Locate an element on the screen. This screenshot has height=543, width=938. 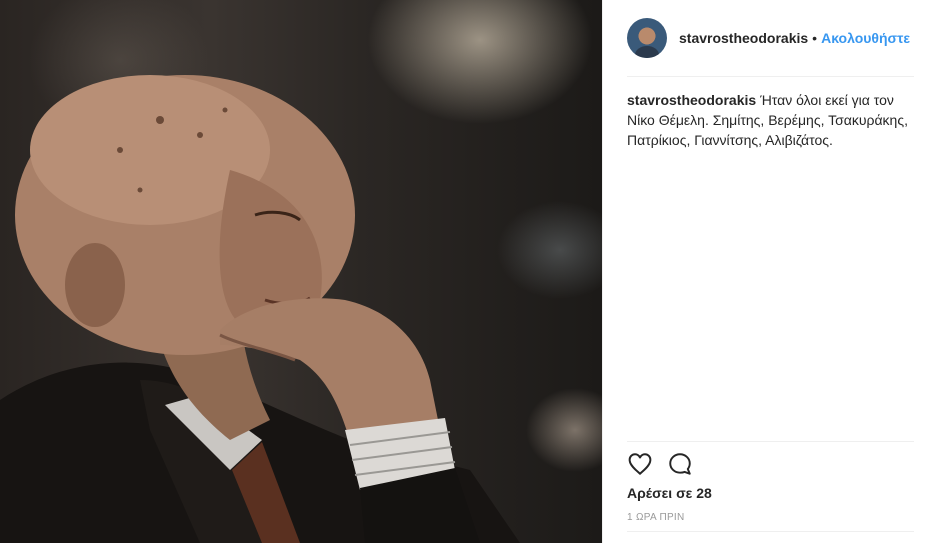
comment-bubble-icon is located at coordinates (680, 464).